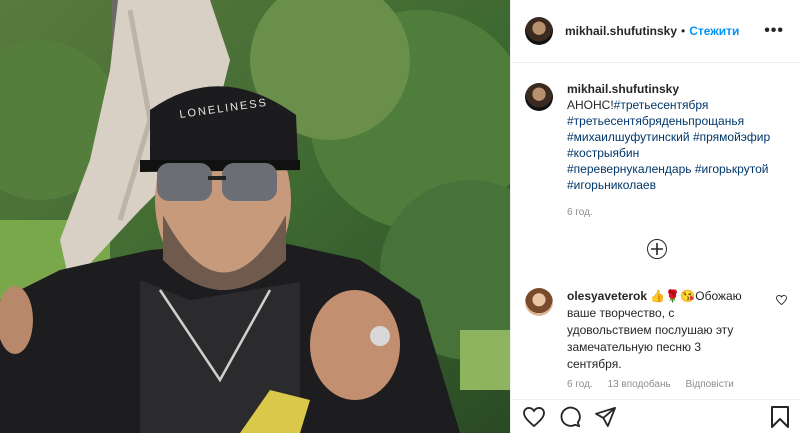  Describe the element at coordinates (580, 384) in the screenshot. I see `comment-timestamp: 6 год.` at that location.